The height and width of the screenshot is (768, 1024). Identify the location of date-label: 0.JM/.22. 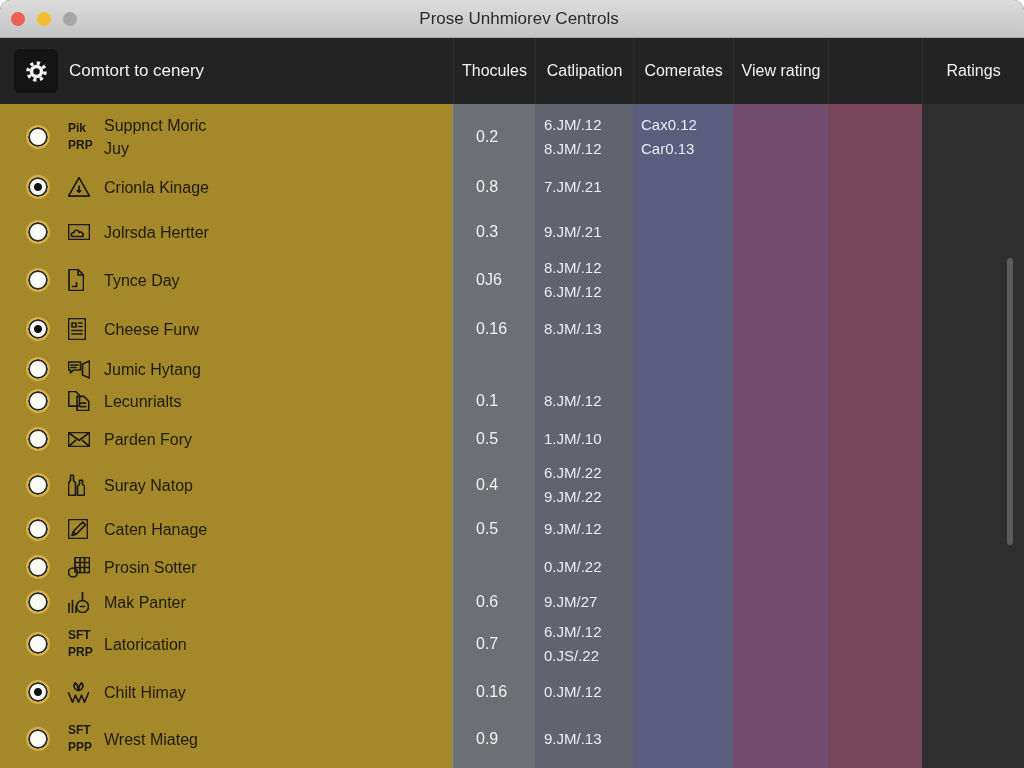
(573, 567).